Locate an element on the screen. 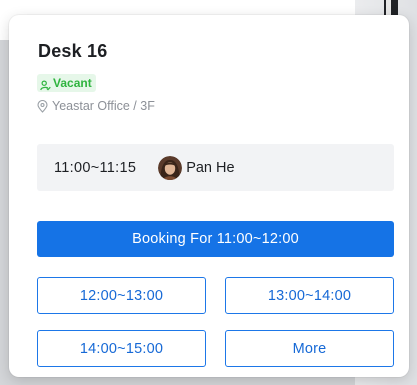 This screenshot has width=417, height=385. status-badge: Vacant is located at coordinates (66, 83).